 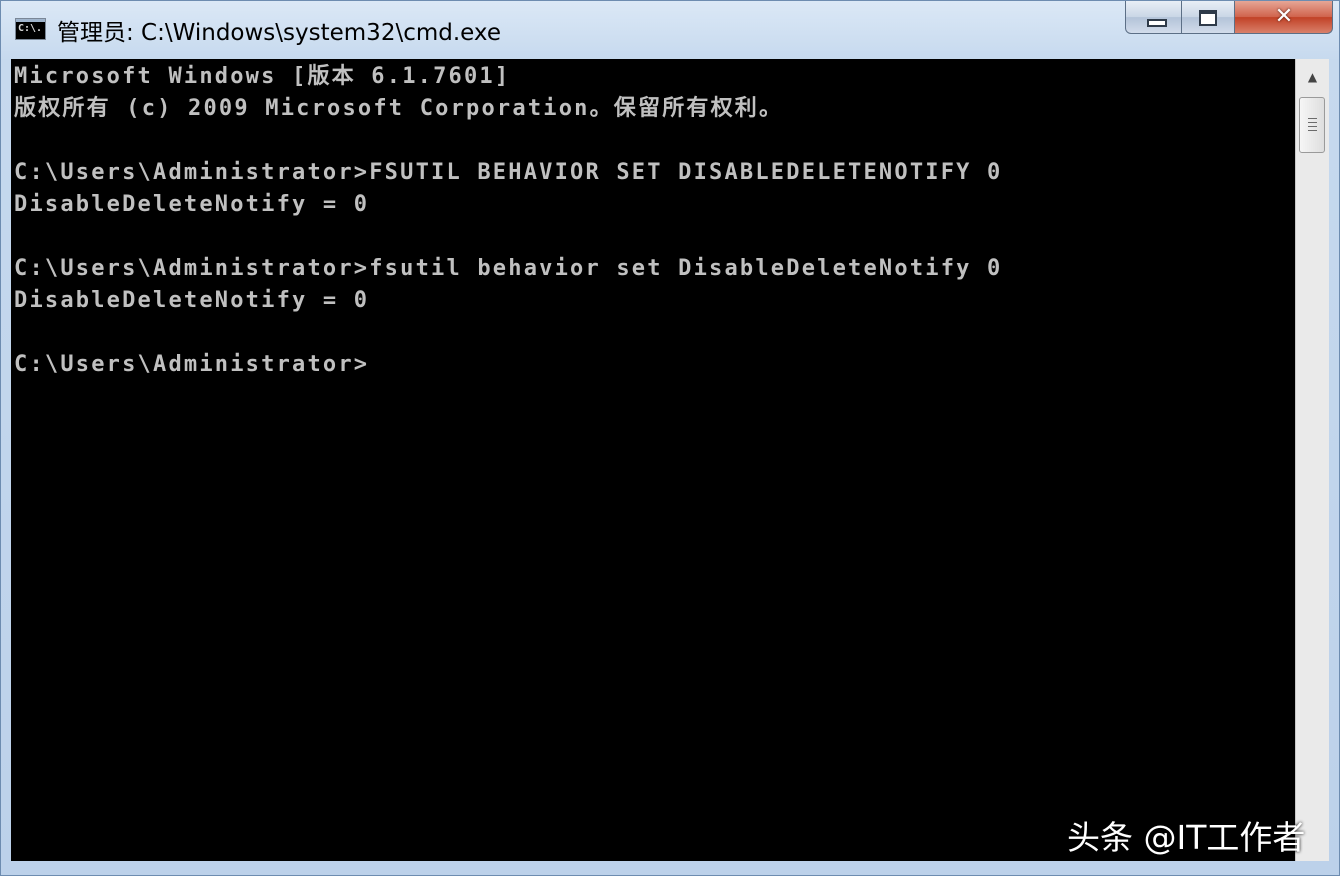 What do you see at coordinates (1312, 460) in the screenshot?
I see `vertical-scrollbar: ▲` at bounding box center [1312, 460].